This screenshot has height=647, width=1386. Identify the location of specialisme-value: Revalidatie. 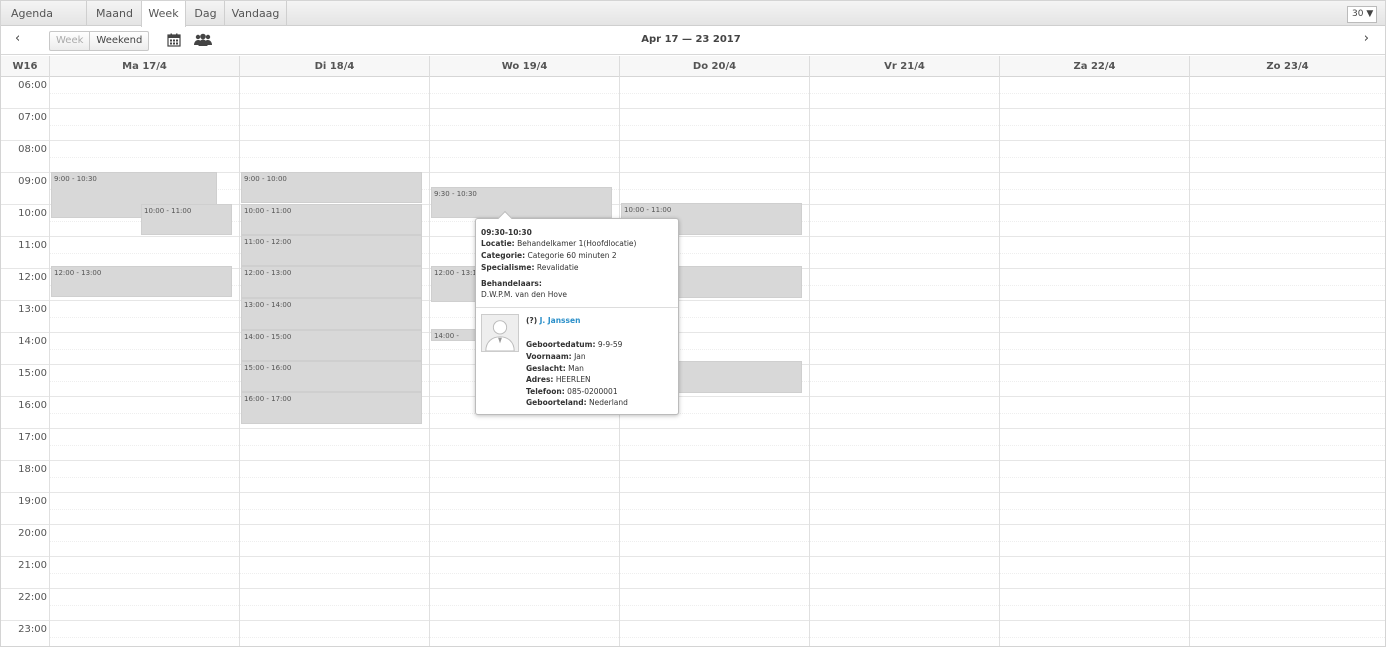
(557, 267).